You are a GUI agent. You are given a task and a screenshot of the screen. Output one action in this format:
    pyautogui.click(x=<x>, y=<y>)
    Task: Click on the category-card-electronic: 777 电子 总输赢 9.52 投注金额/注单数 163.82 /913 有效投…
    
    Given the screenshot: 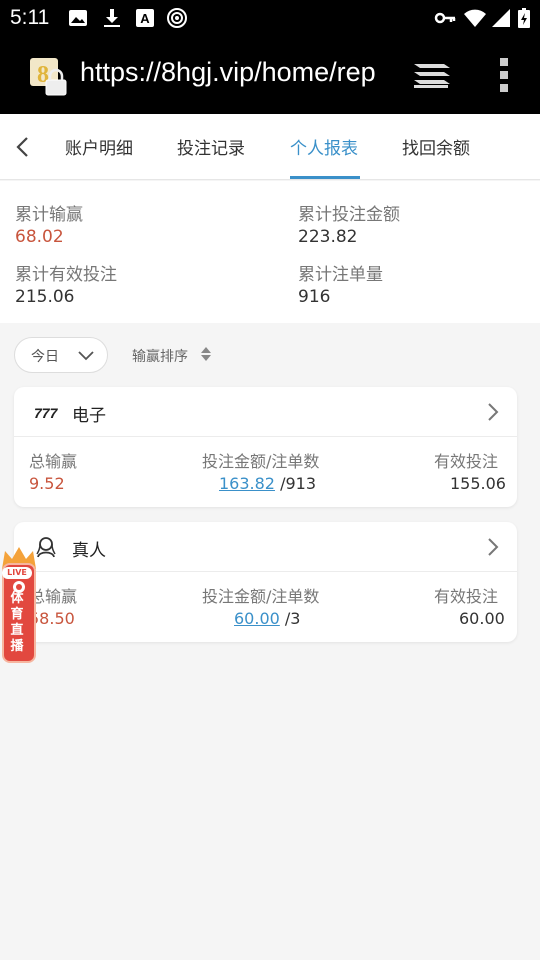 What is the action you would take?
    pyautogui.click(x=265, y=447)
    